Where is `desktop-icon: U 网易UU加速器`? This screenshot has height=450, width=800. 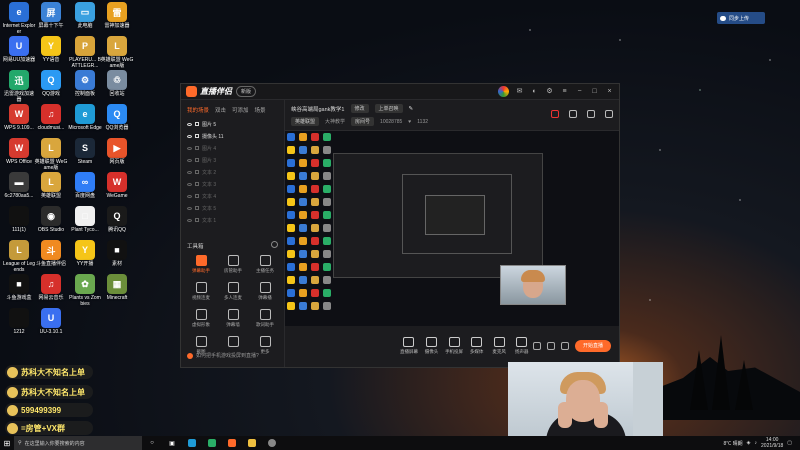
desktop-icon: U 网易UU加速器 is located at coordinates (19, 49).